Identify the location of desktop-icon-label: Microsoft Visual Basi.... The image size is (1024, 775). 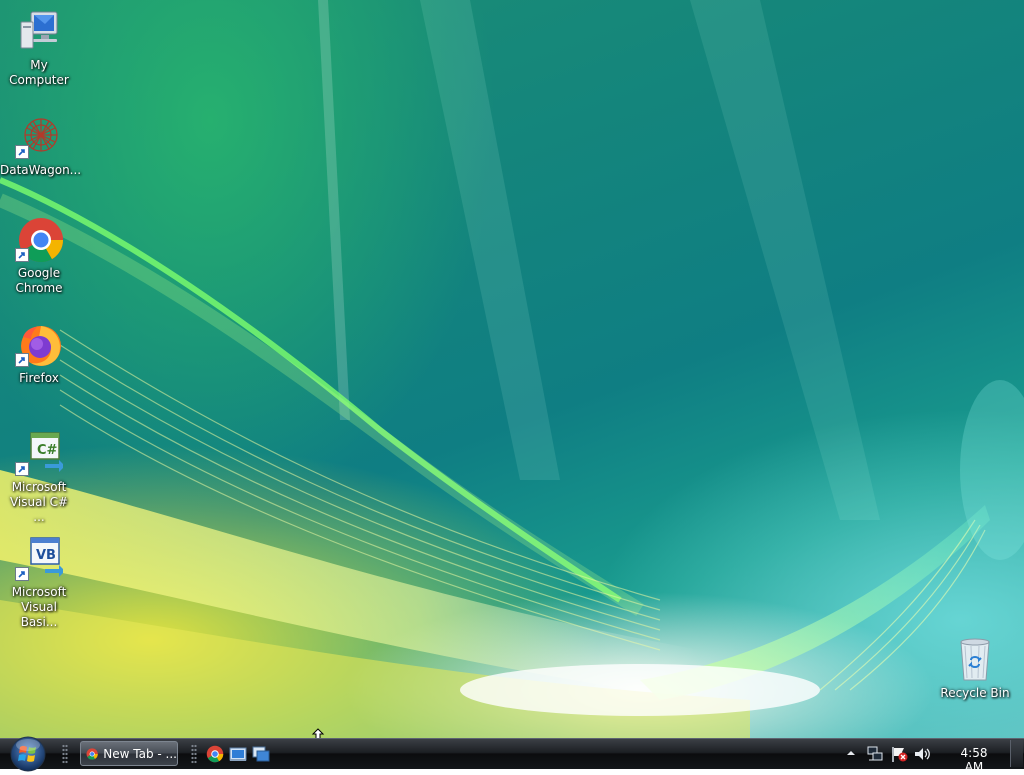
(39, 607).